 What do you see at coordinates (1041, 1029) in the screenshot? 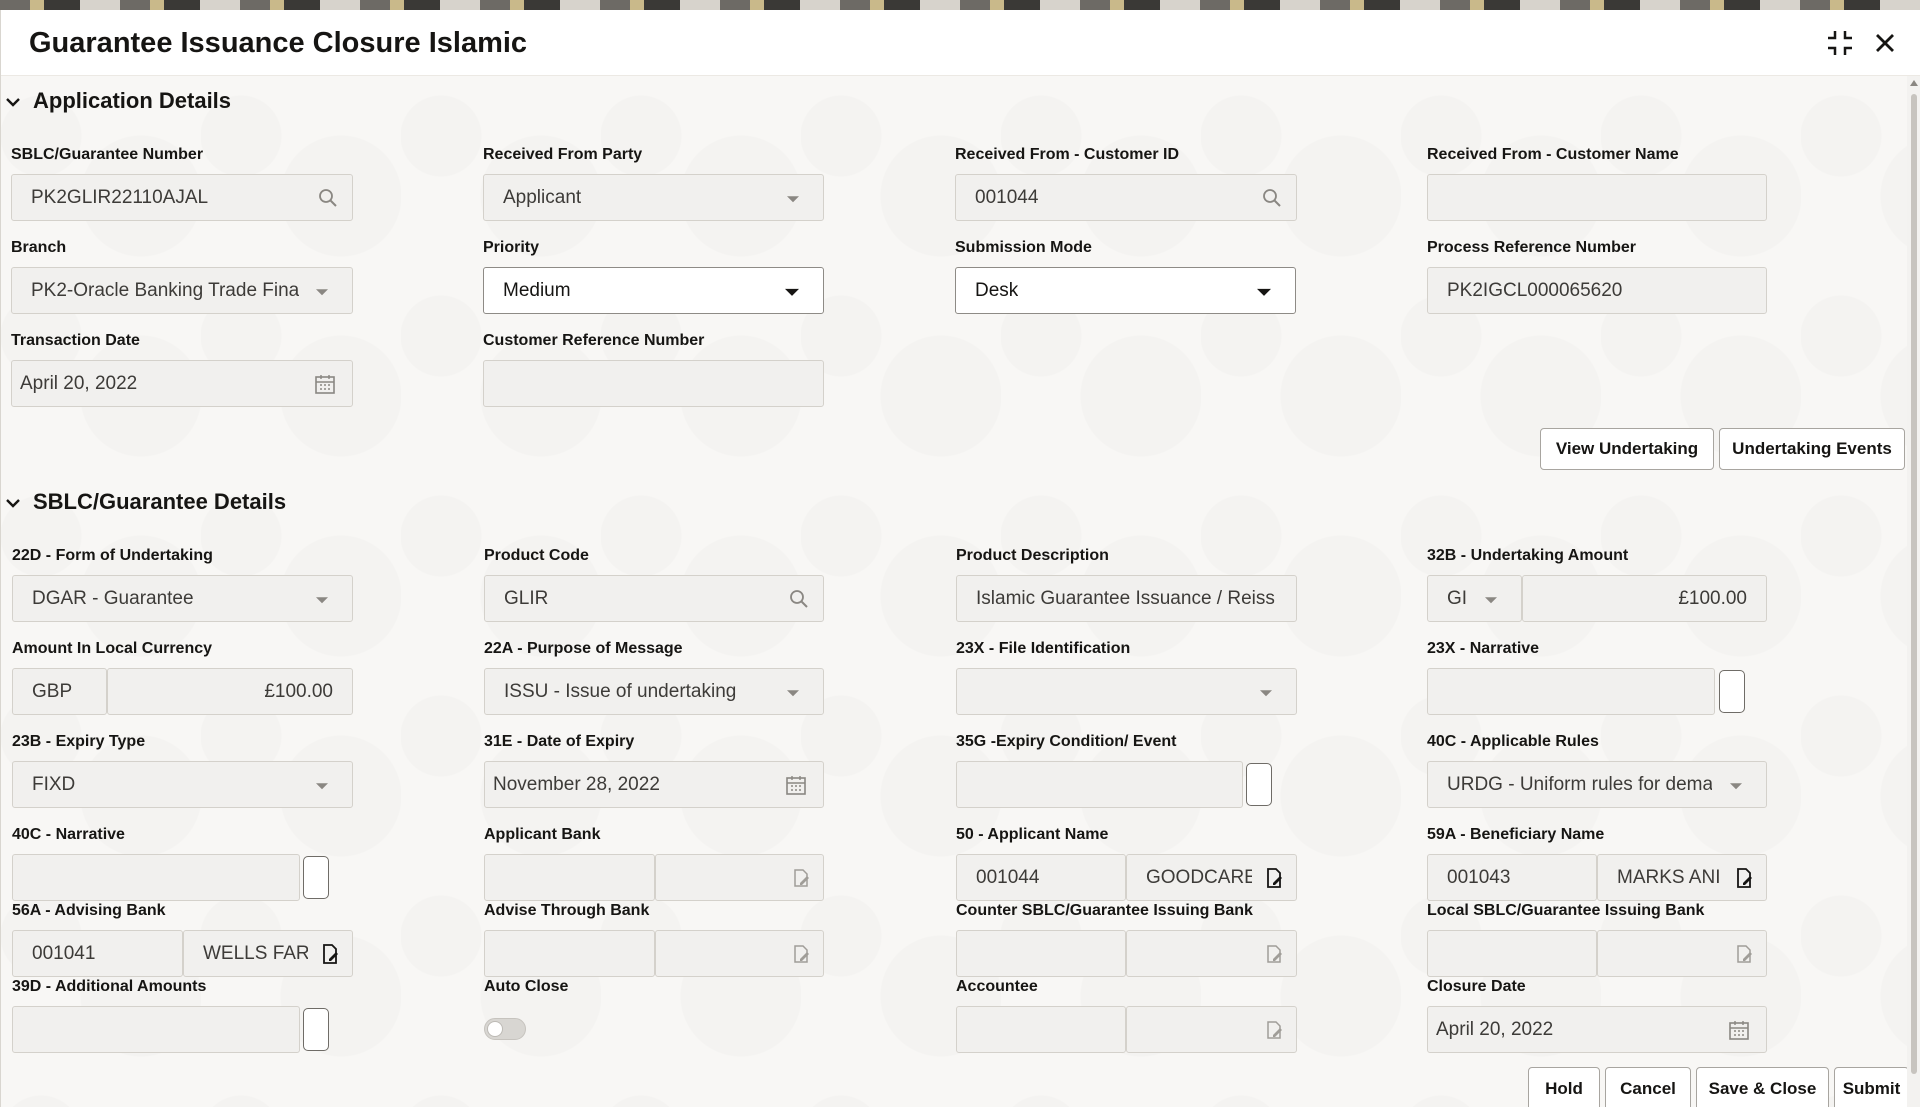
I see `accountee-id-field` at bounding box center [1041, 1029].